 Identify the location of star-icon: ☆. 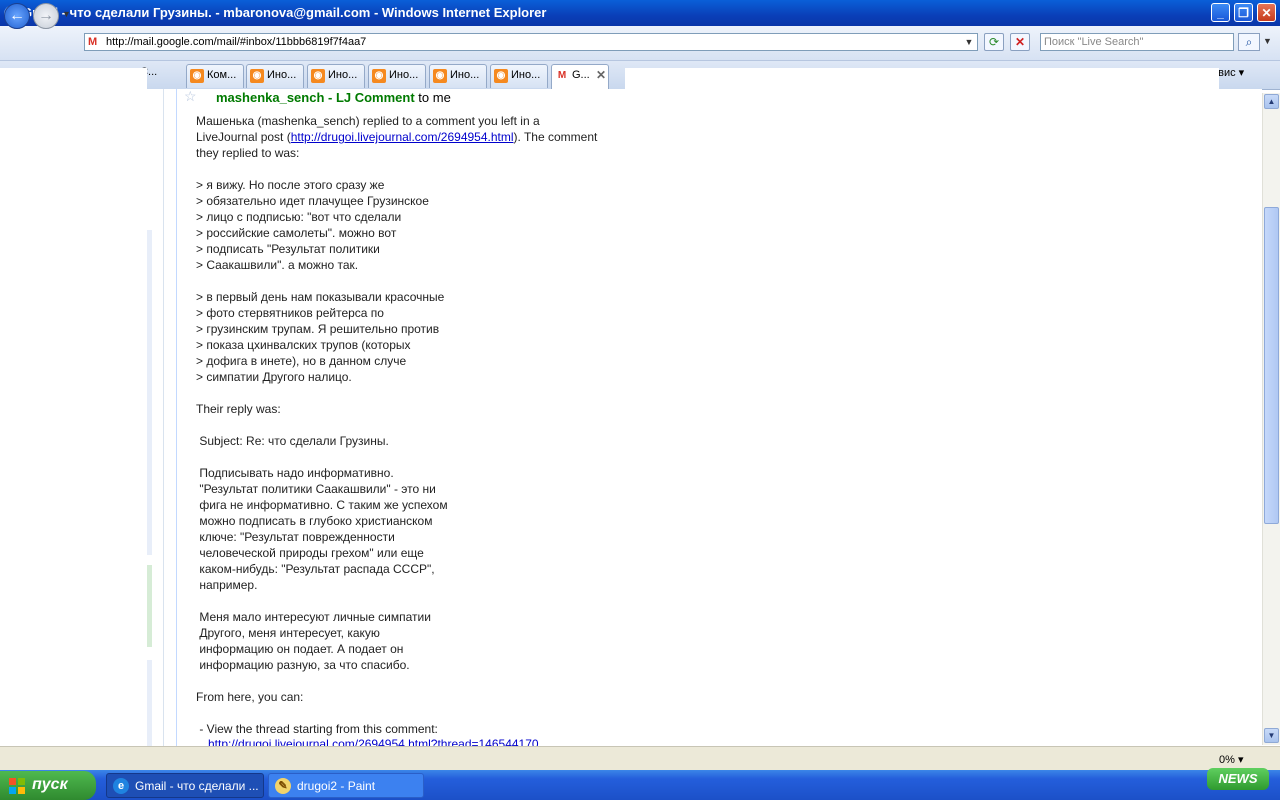
(190, 97).